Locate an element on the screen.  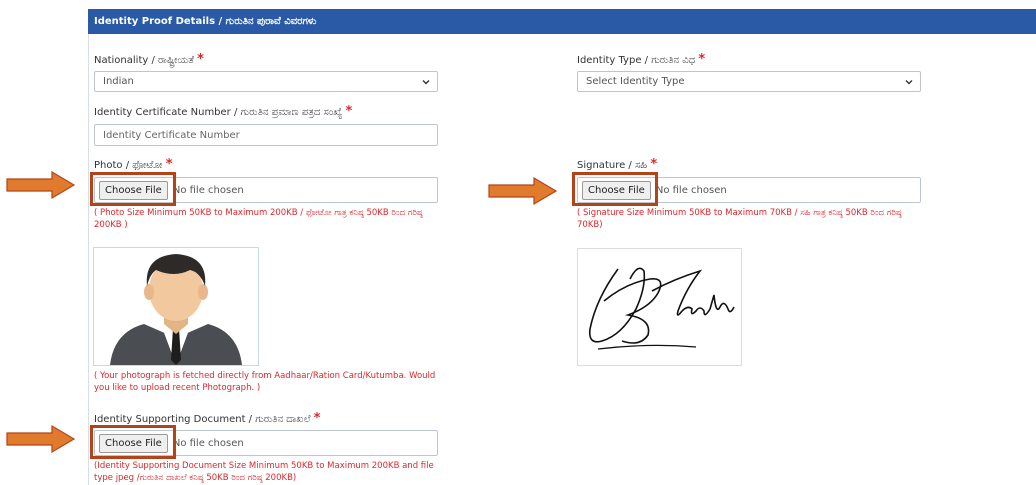
identity-type-label: Identity Type / ಗುರುತಿನ ವಿಧ * is located at coordinates (641, 59).